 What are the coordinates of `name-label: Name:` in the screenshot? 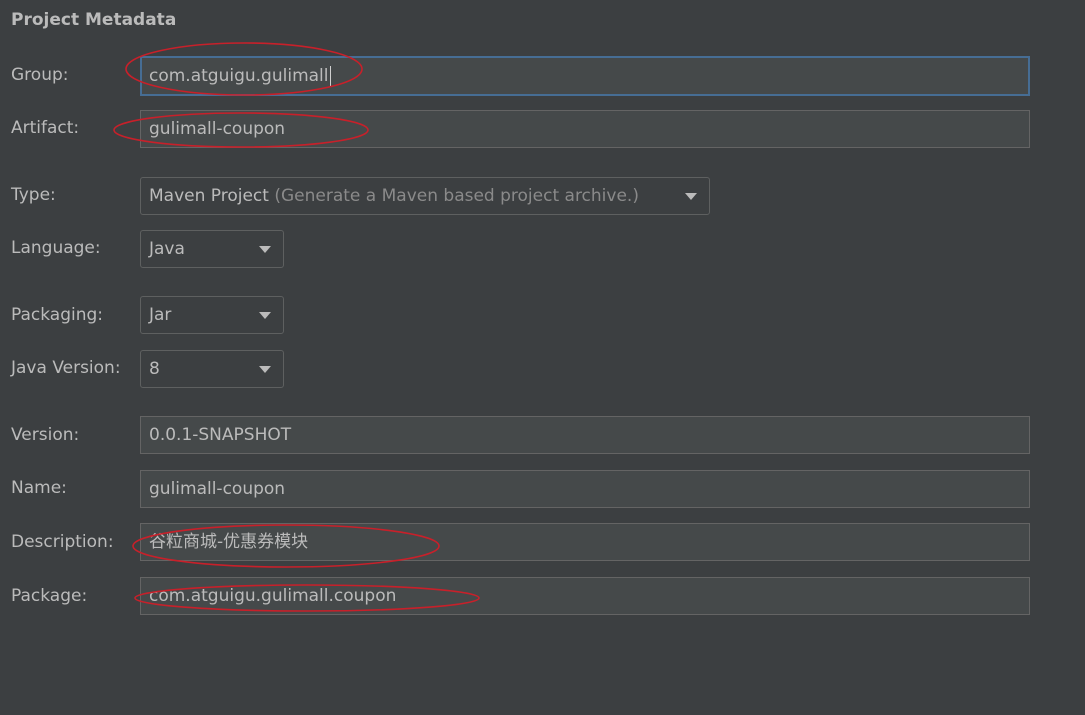 It's located at (39, 488).